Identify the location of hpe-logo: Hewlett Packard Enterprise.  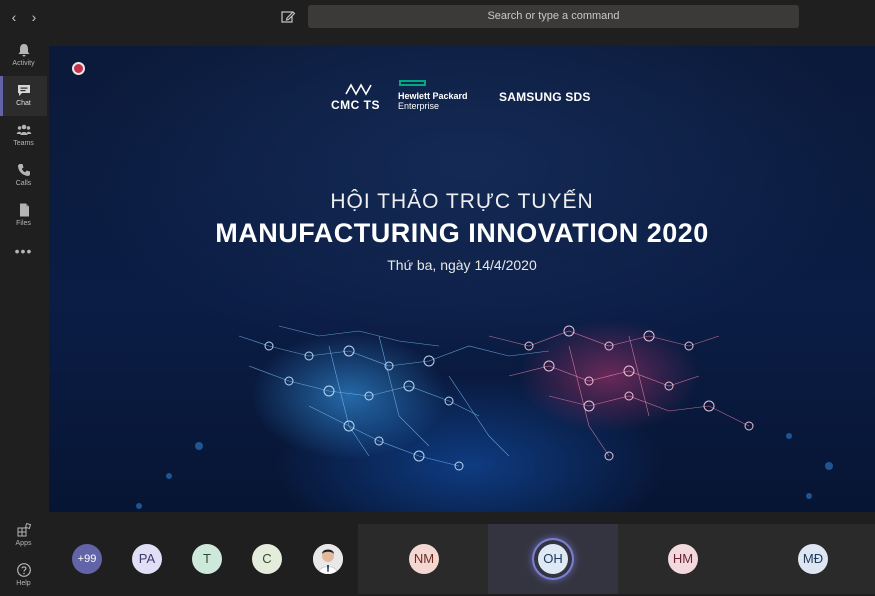
(443, 97).